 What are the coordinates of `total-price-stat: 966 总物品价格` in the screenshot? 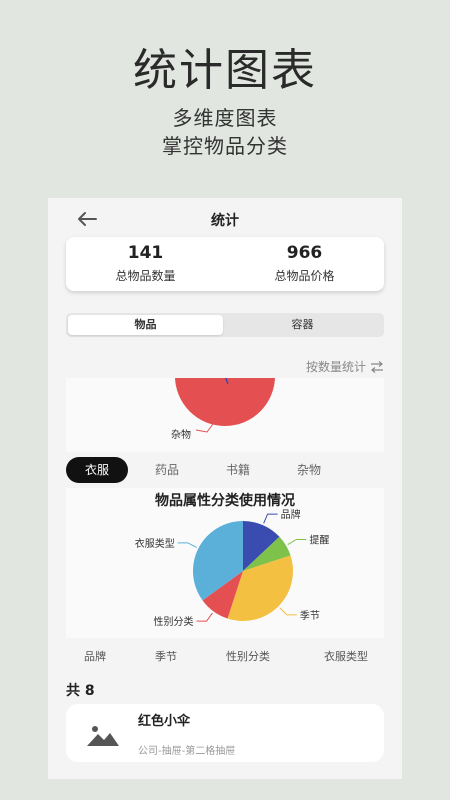 It's located at (304, 262).